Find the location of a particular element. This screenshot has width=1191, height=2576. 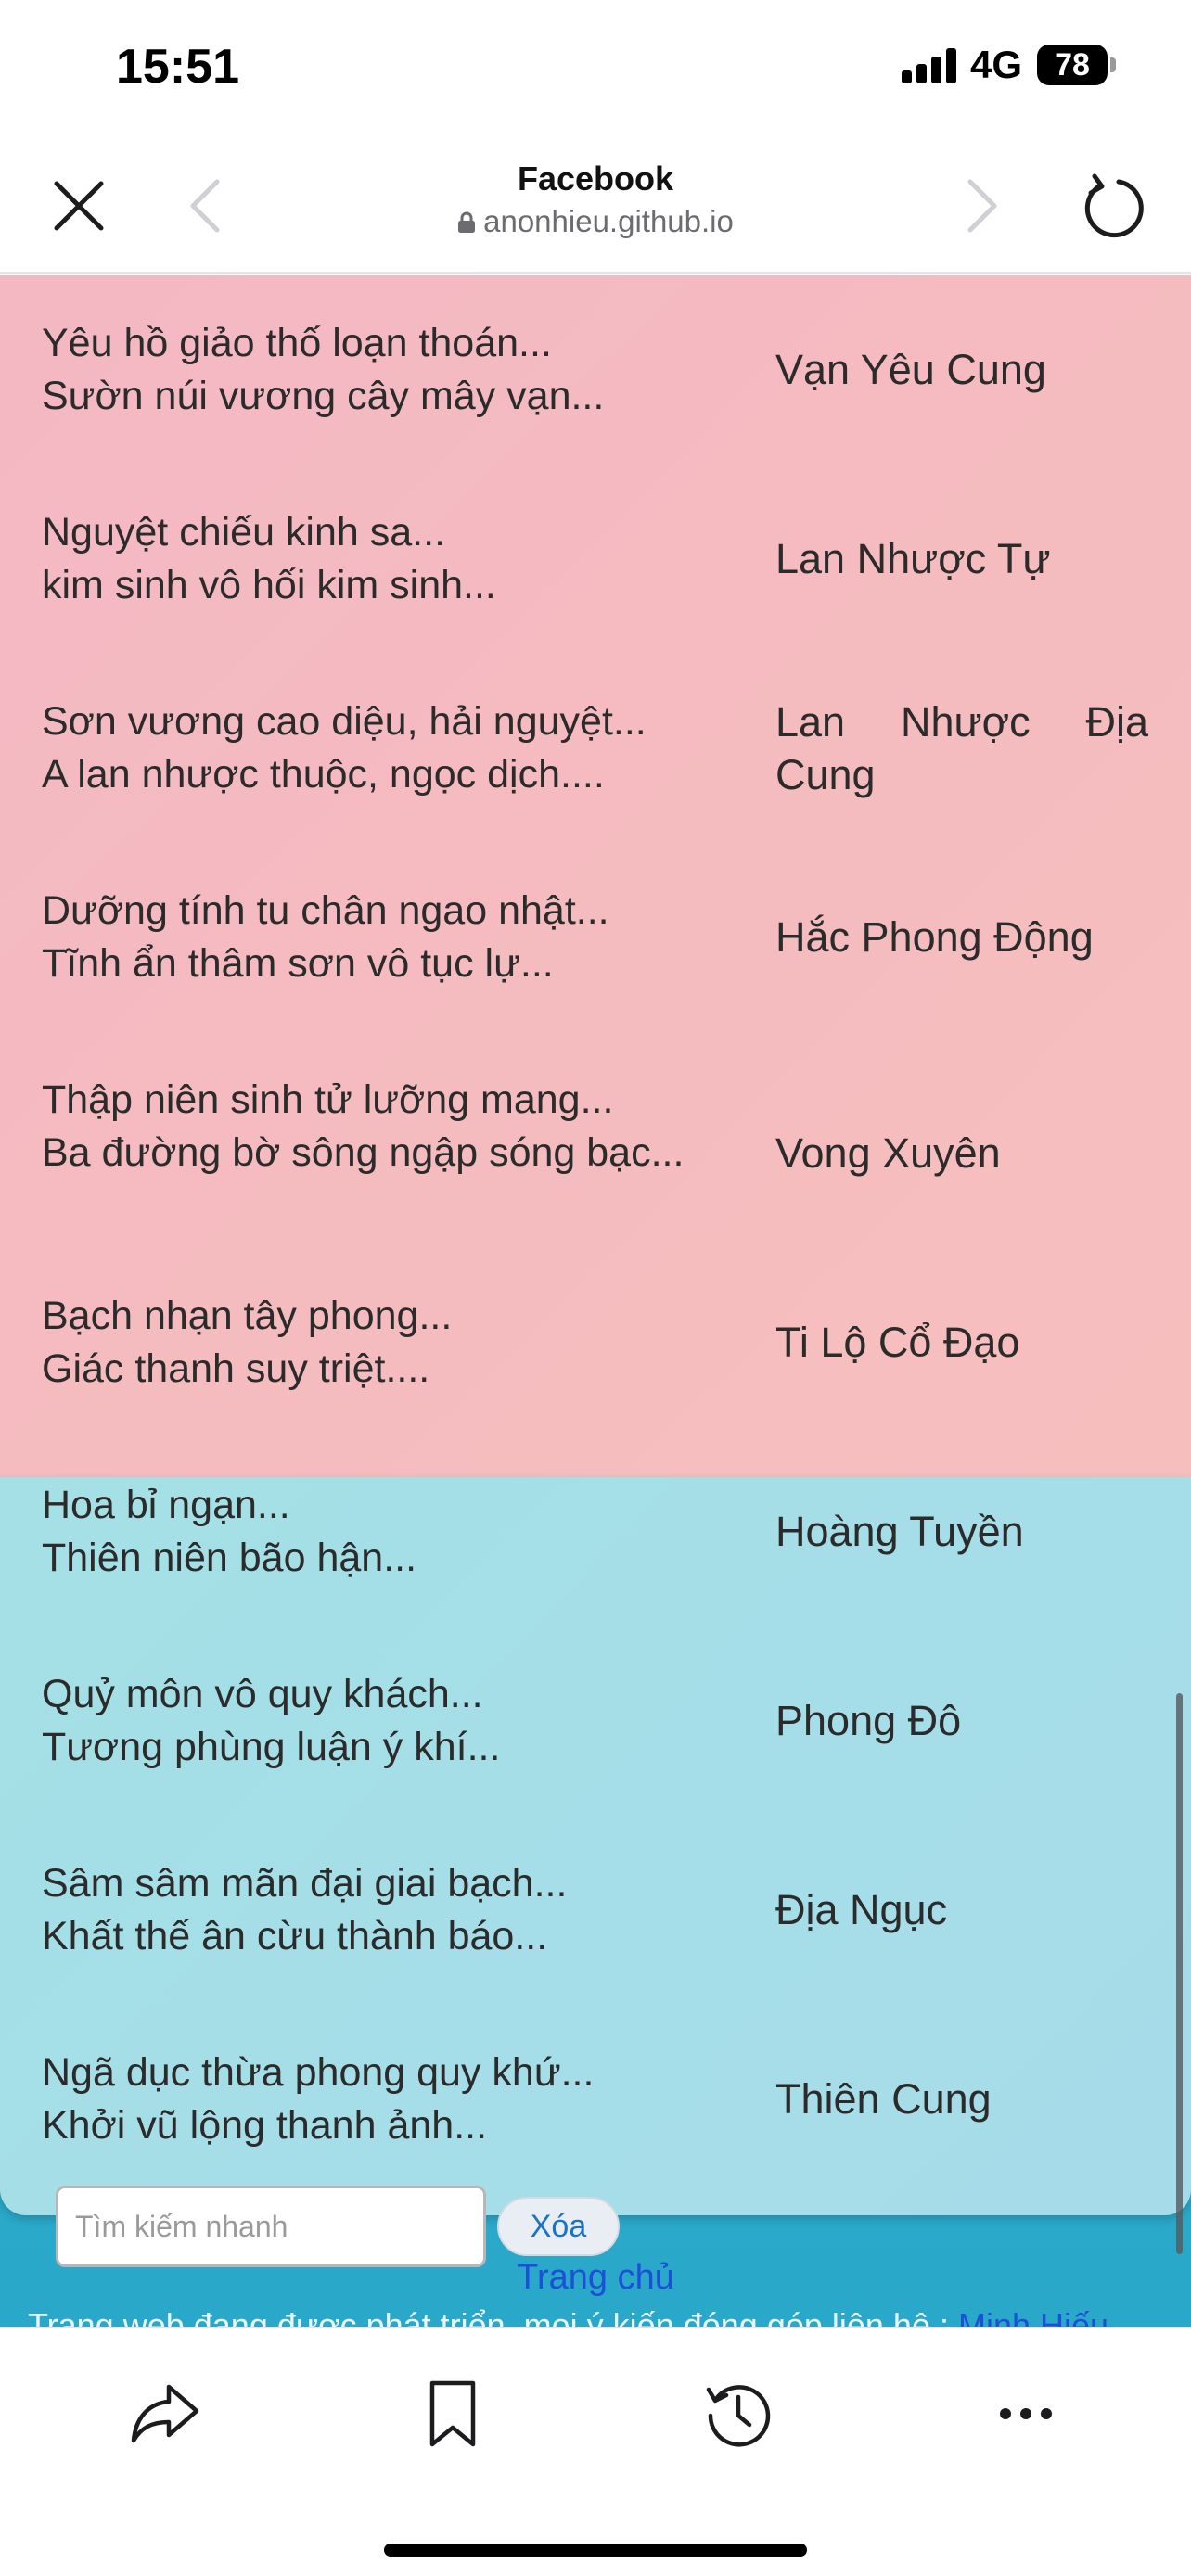

battery-icon: 78 is located at coordinates (1073, 65).